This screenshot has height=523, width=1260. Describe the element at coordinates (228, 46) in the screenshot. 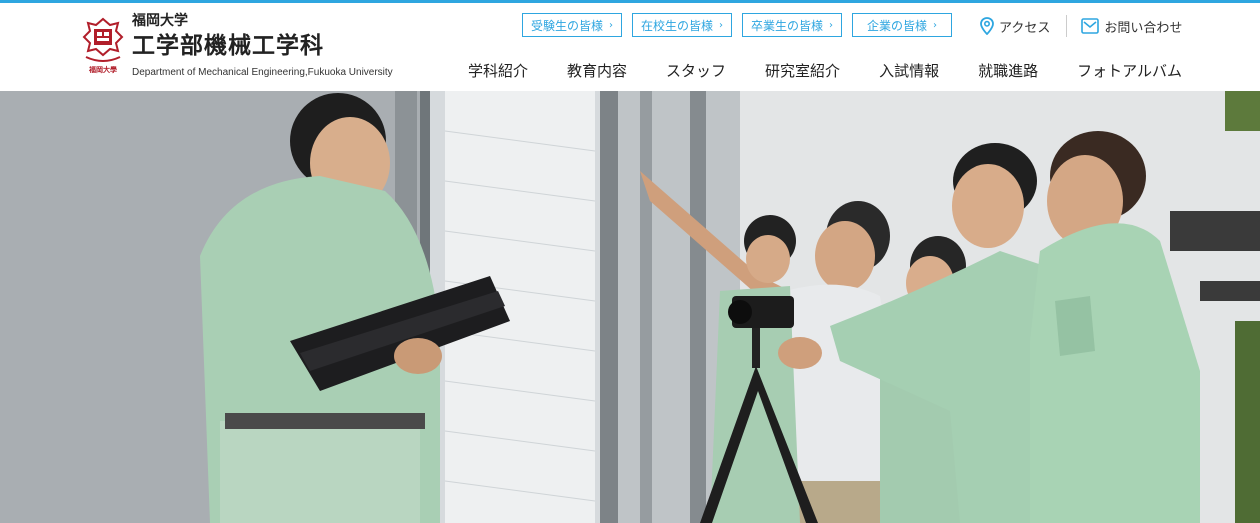

I see `department-name: 工学部機械工学科` at that location.